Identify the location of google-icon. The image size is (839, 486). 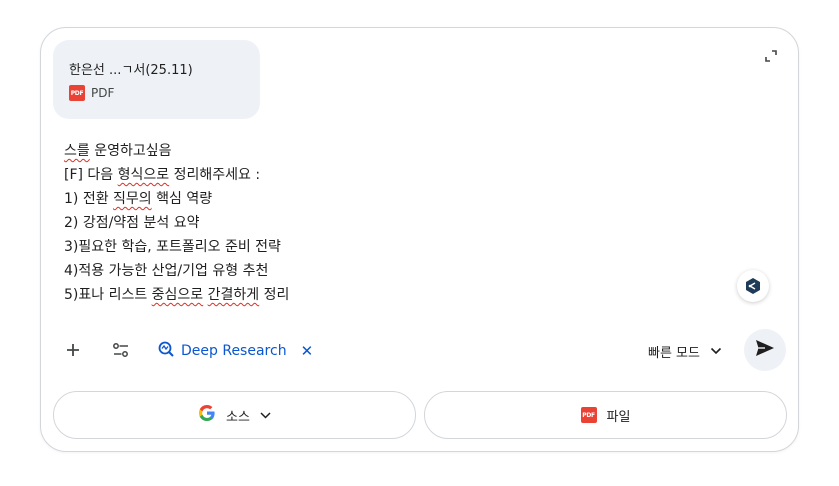
(207, 415).